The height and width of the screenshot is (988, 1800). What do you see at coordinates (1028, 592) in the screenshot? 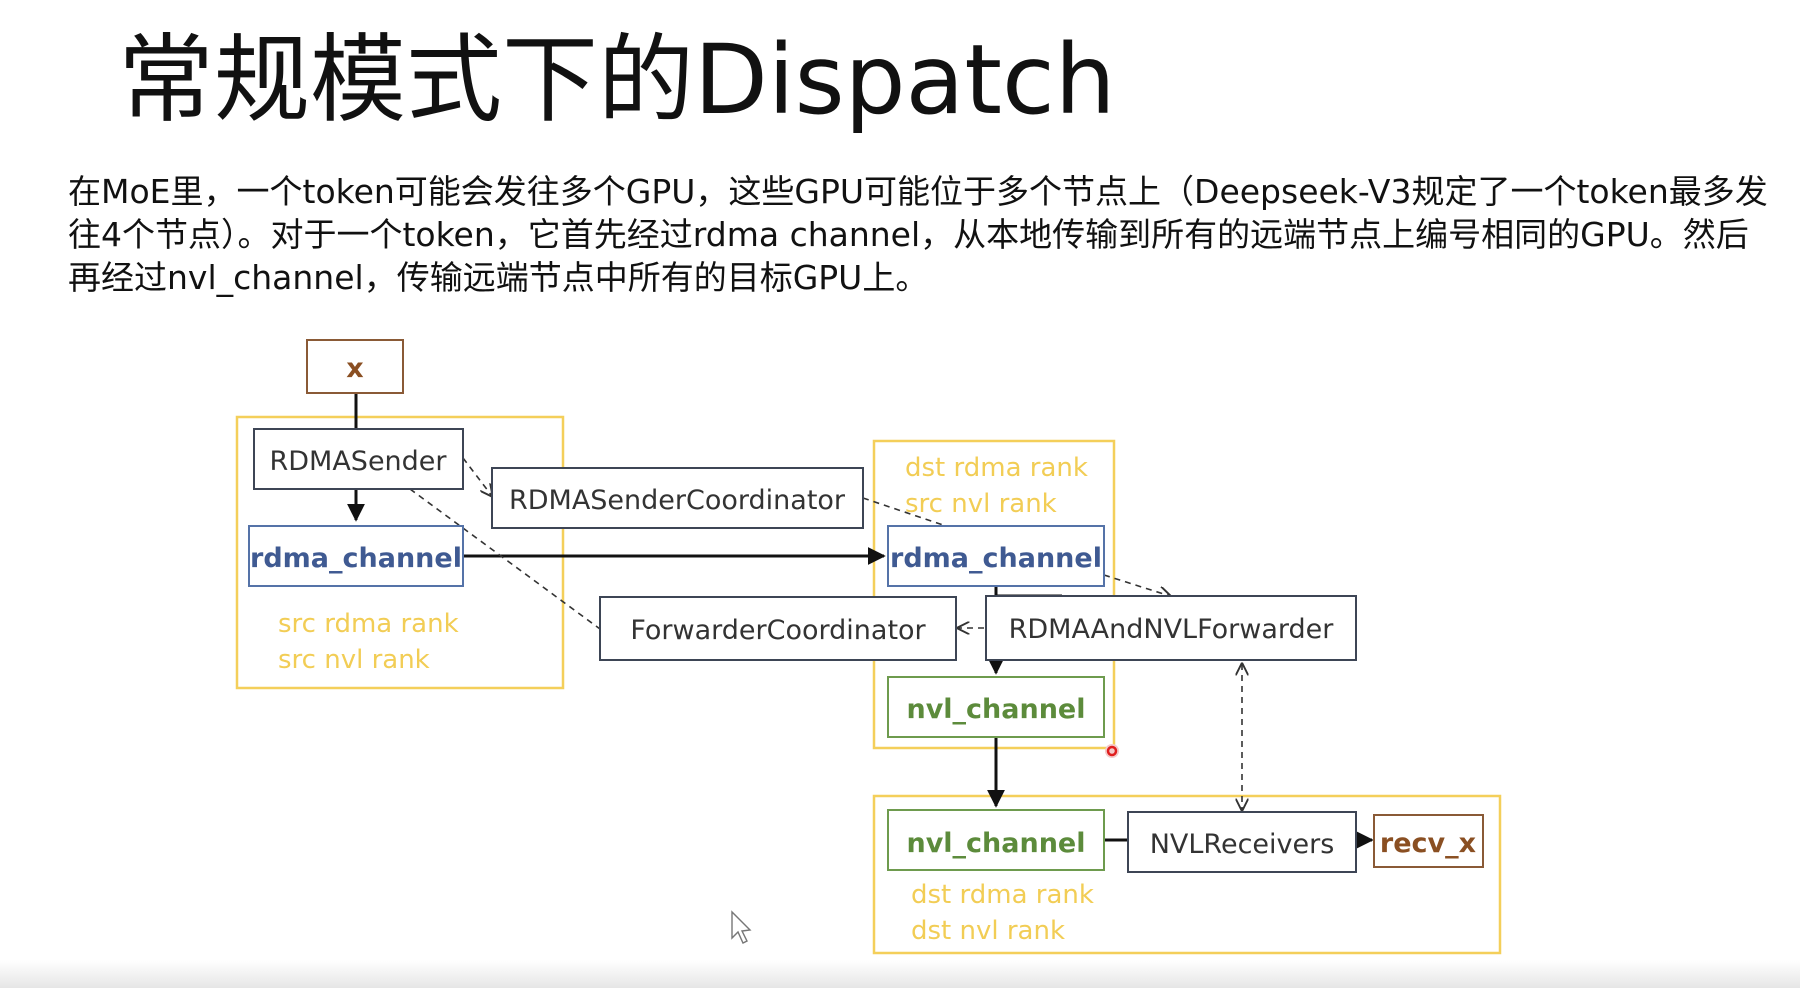
I see `edge-rdma-channel-to-forwarder` at bounding box center [1028, 592].